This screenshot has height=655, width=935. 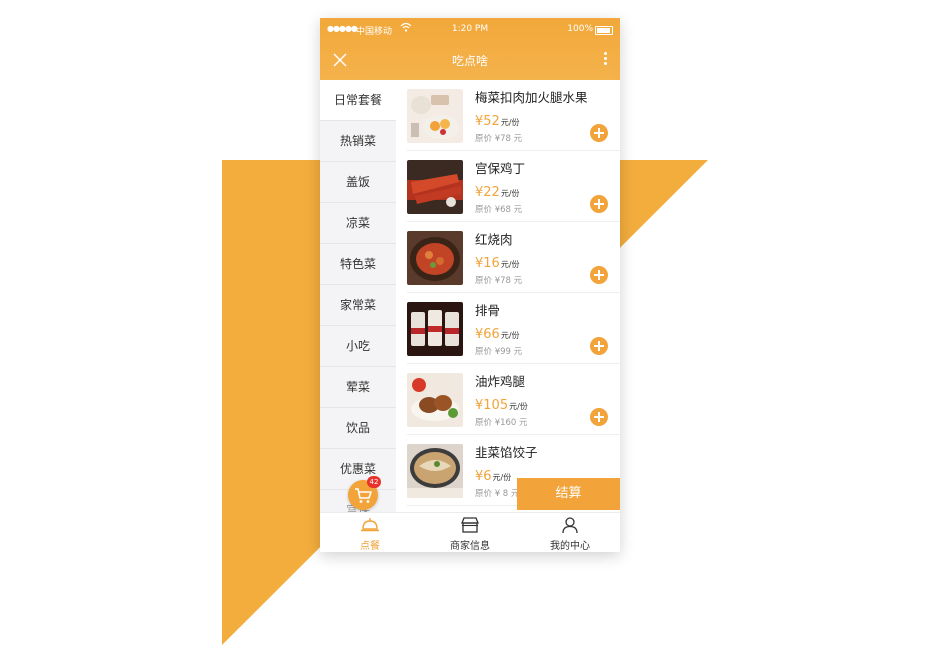 What do you see at coordinates (470, 525) in the screenshot?
I see `store-icon` at bounding box center [470, 525].